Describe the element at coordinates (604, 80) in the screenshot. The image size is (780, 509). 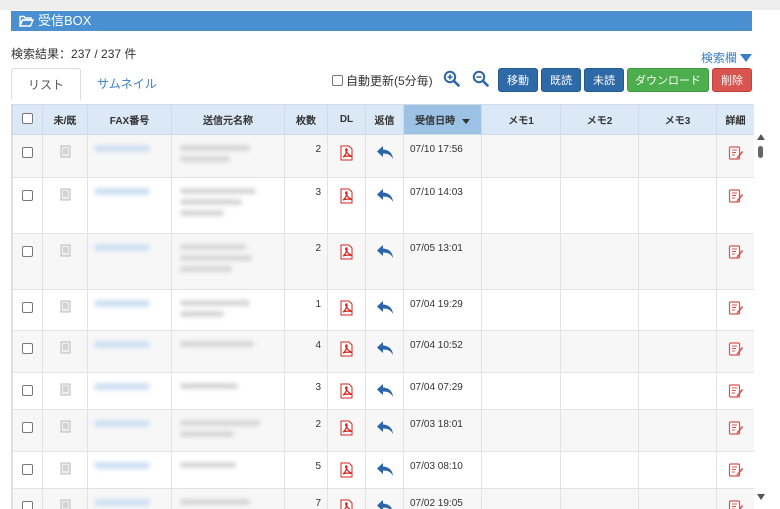
I see `mark-unread-button: 未読` at that location.